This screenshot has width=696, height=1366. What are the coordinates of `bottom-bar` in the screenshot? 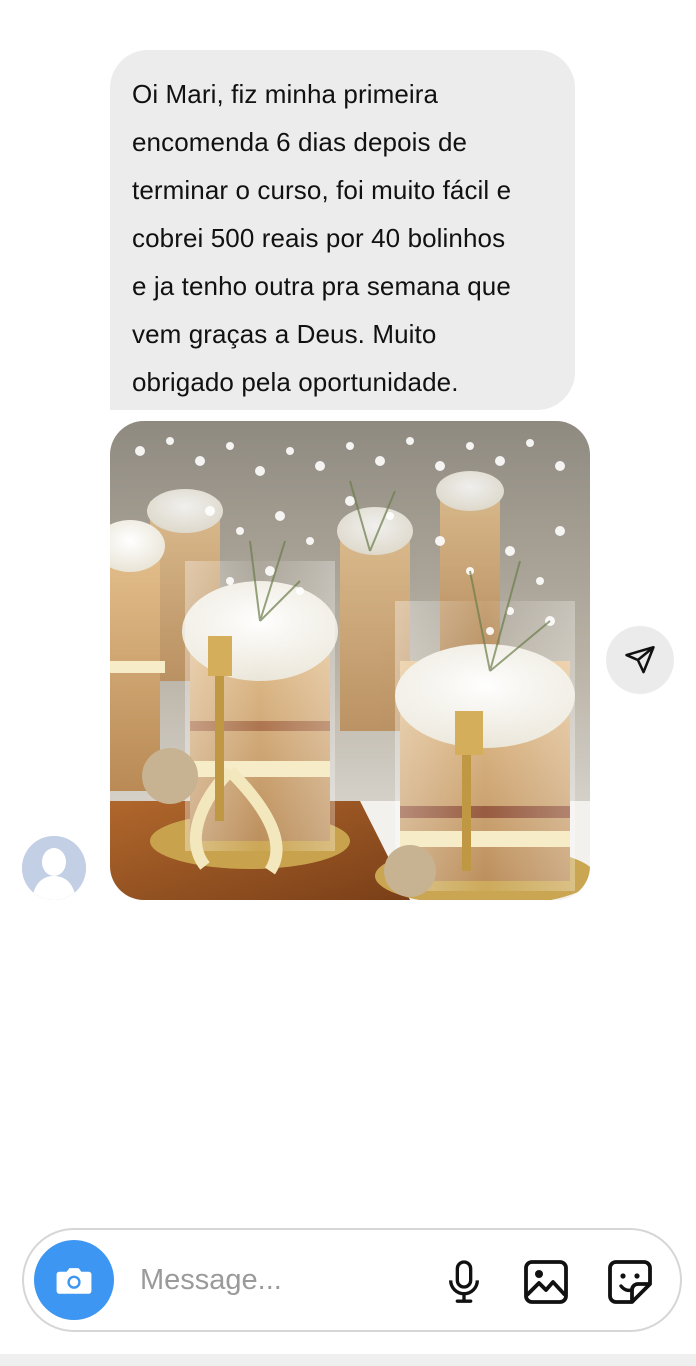 It's located at (348, 1360).